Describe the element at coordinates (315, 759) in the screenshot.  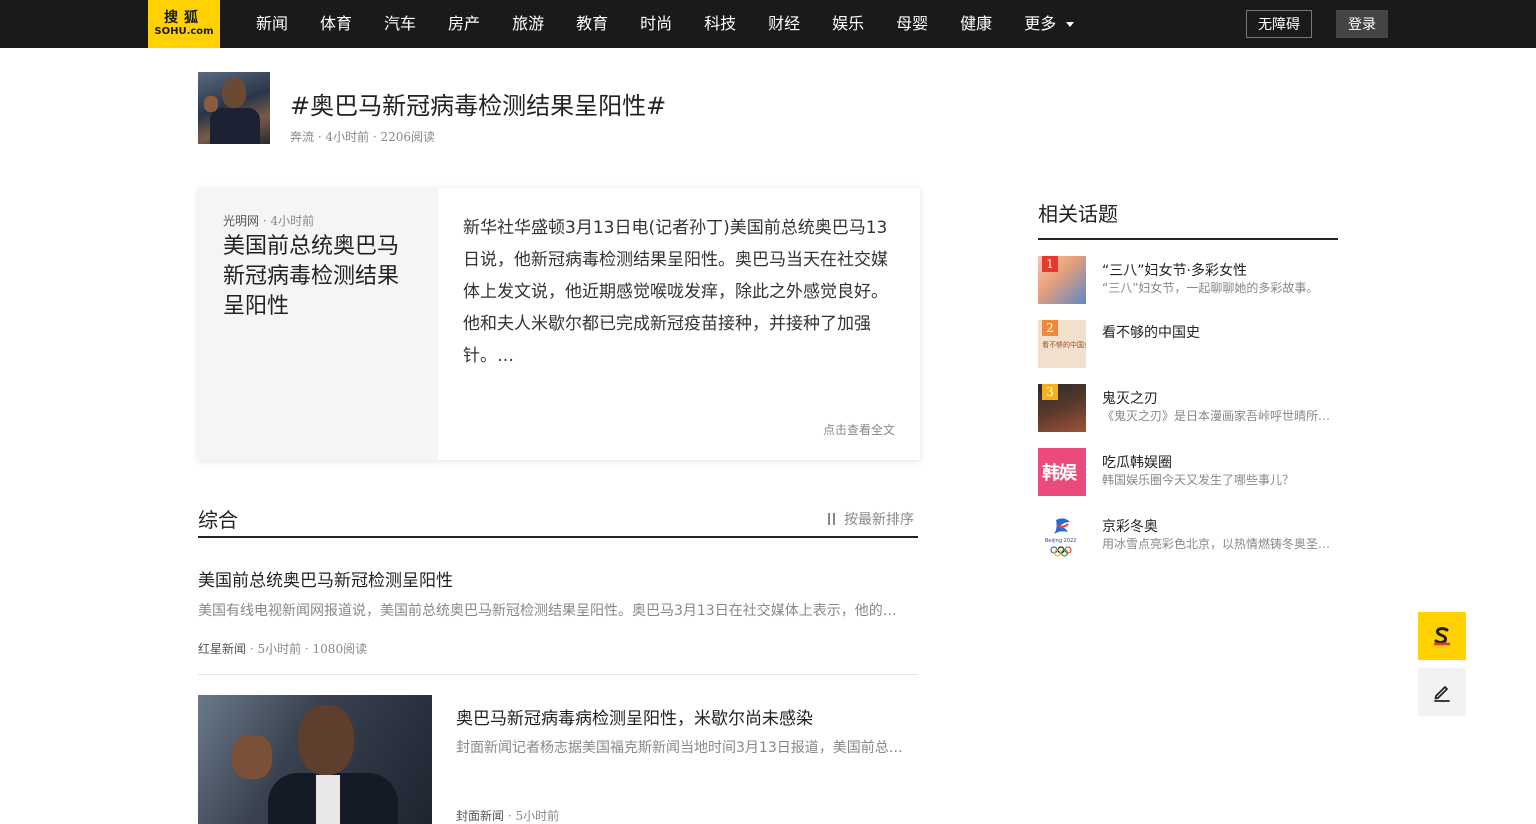
I see `article-thumbnail` at that location.